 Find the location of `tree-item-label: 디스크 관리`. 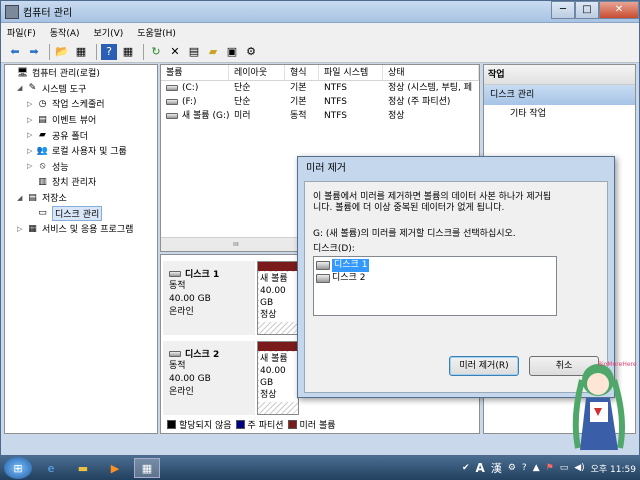

tree-item-label: 디스크 관리 is located at coordinates (77, 213).